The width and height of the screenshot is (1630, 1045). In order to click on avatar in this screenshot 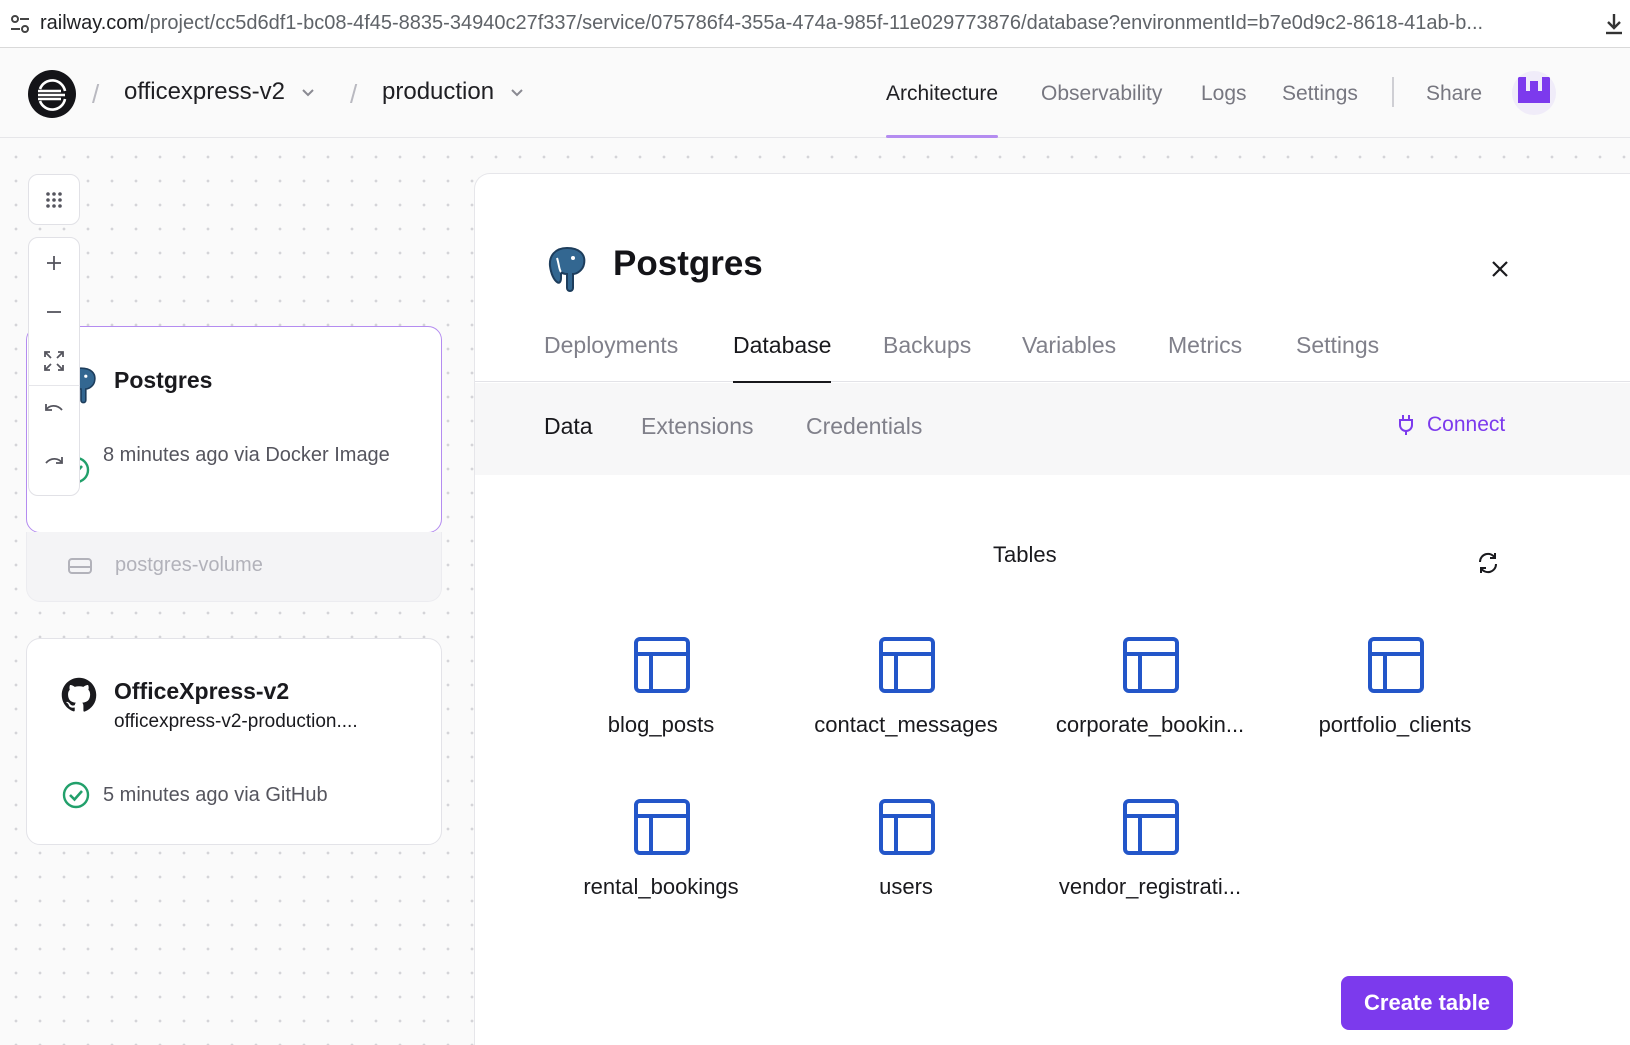, I will do `click(1534, 93)`.